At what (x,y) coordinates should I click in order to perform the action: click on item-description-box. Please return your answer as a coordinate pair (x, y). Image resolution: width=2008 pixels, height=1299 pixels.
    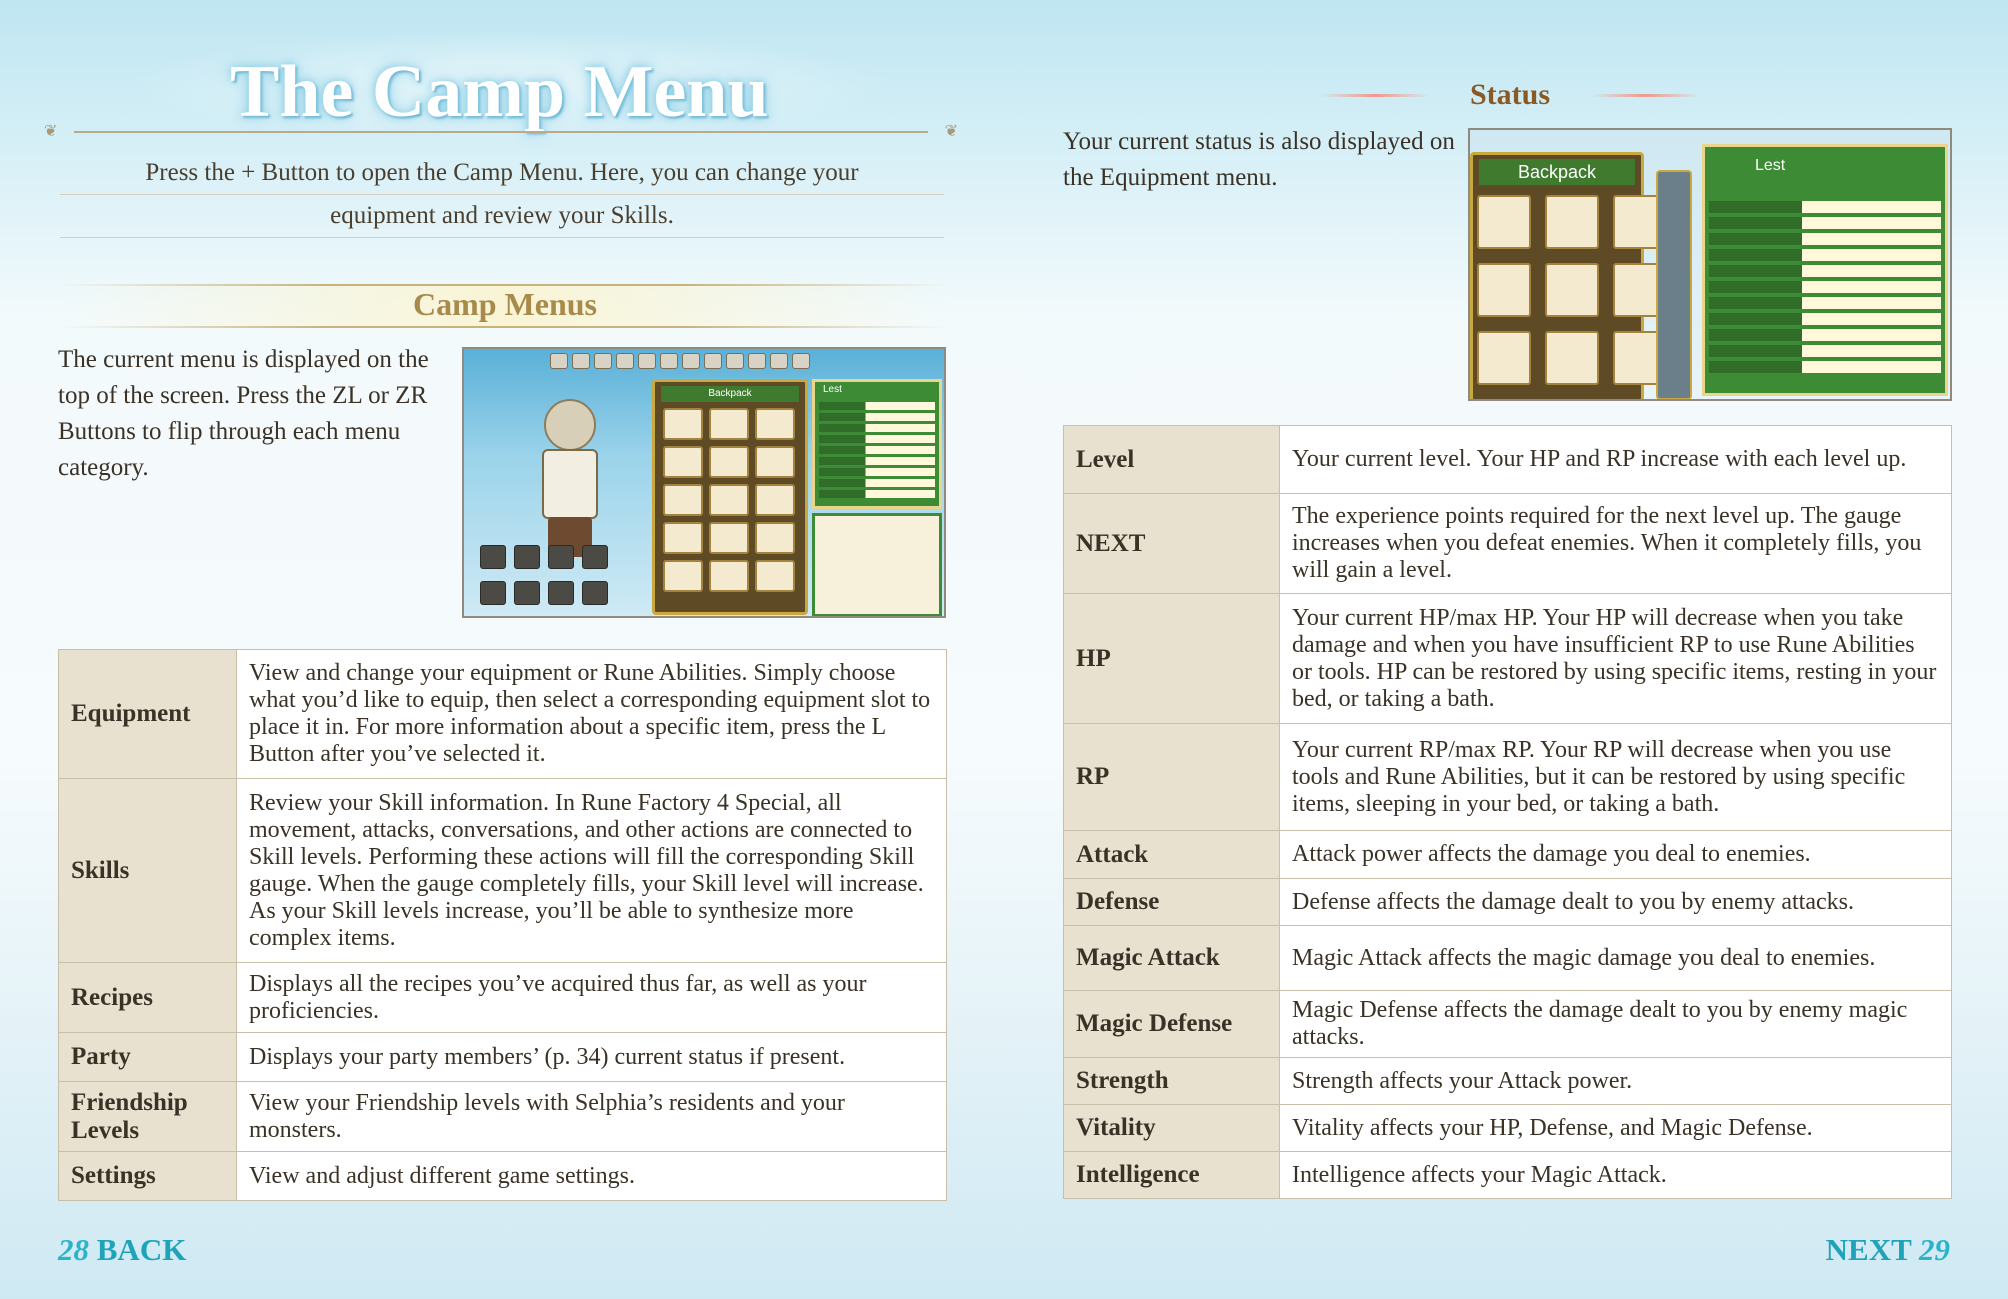
    Looking at the image, I should click on (877, 564).